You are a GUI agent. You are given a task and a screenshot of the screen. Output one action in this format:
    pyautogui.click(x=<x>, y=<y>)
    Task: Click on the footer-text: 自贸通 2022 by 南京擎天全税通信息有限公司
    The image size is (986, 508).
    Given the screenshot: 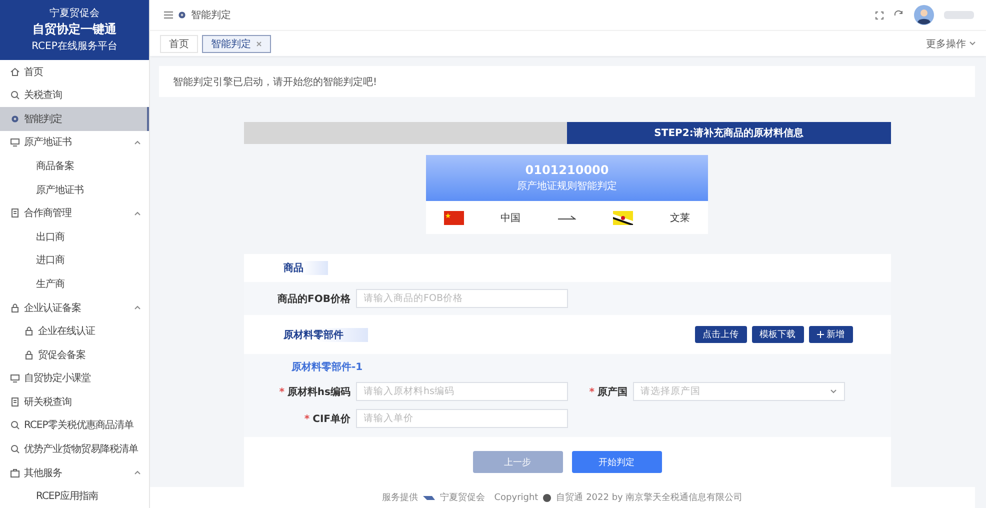 What is the action you would take?
    pyautogui.click(x=649, y=498)
    